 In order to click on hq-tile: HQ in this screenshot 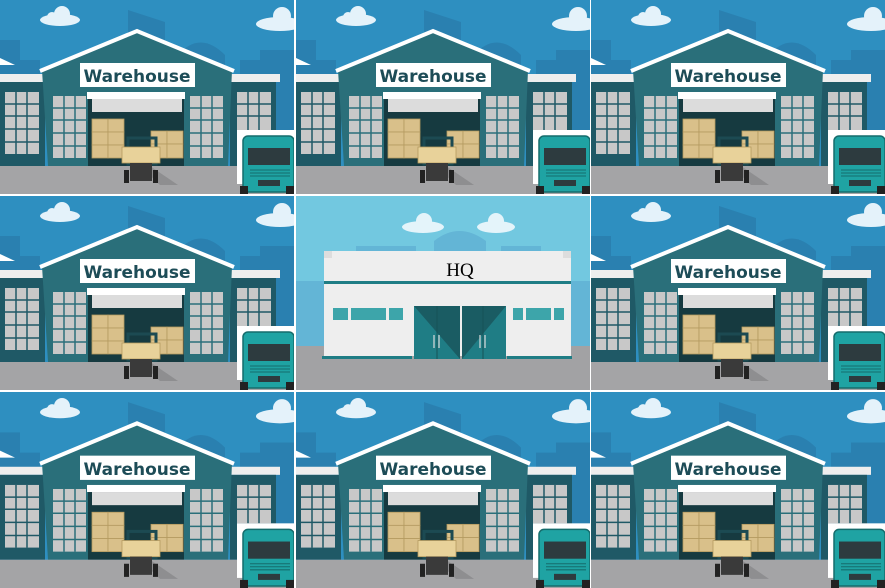, I will do `click(443, 293)`.